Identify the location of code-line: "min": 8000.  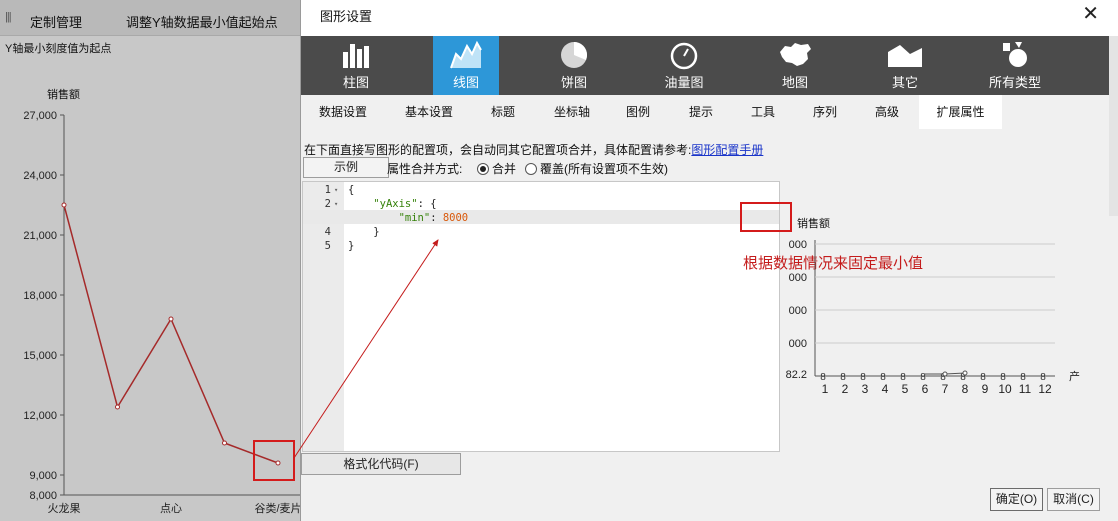
(433, 218).